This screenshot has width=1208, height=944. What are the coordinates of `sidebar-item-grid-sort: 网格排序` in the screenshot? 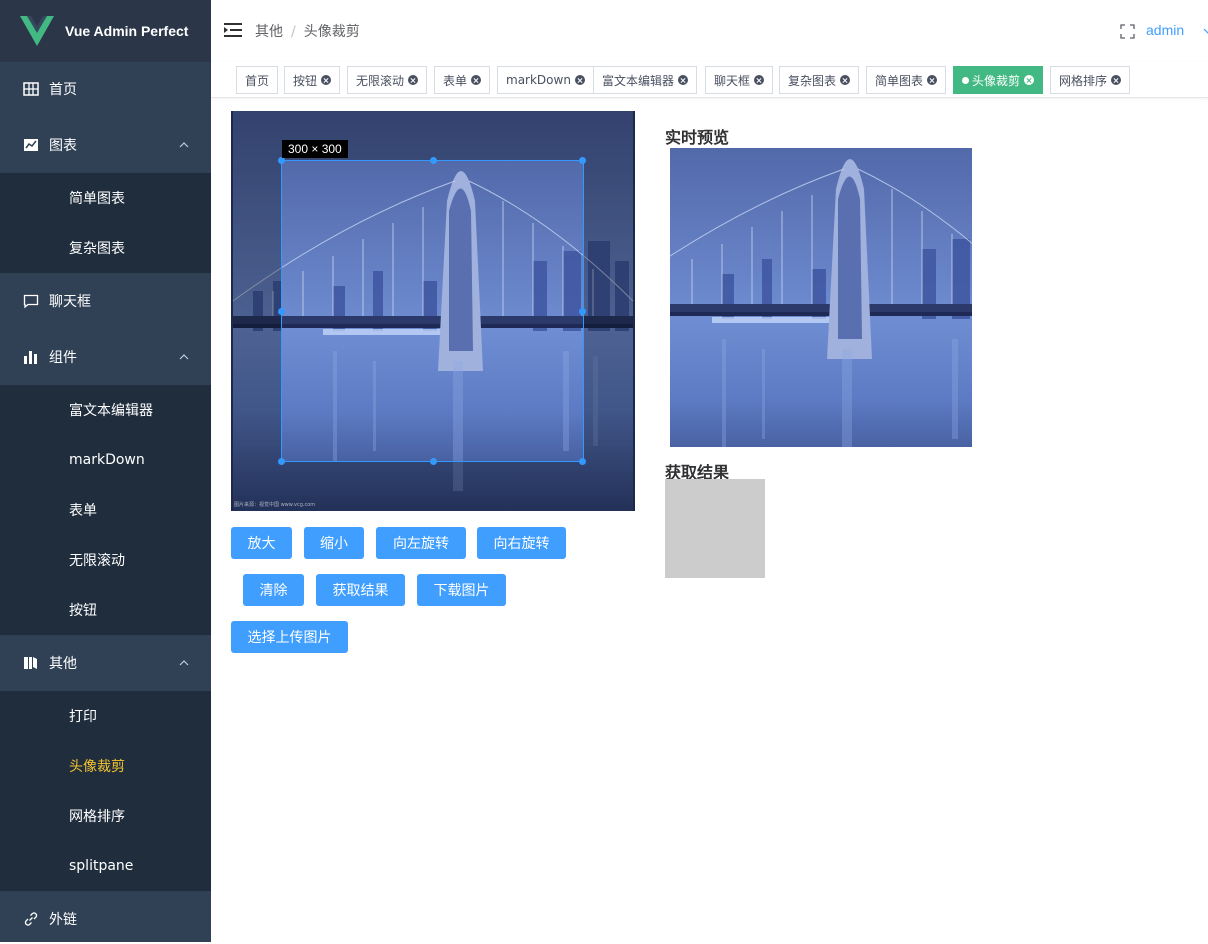 It's located at (105, 816).